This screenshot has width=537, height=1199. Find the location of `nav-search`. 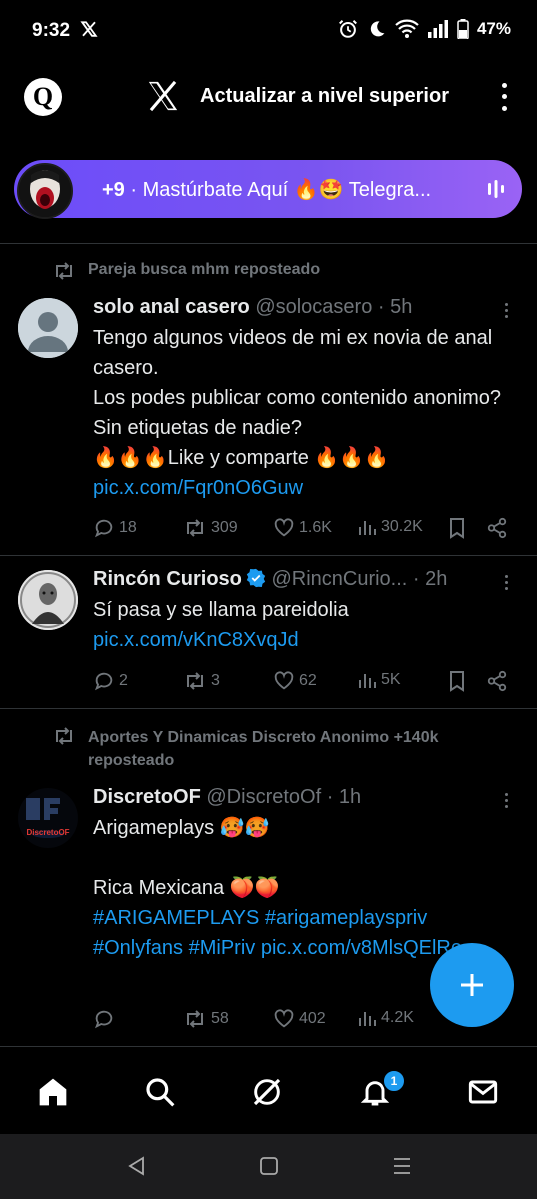

nav-search is located at coordinates (160, 1092).